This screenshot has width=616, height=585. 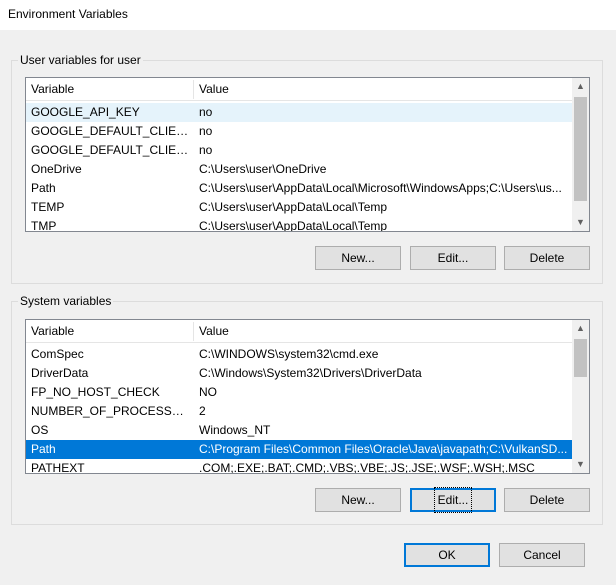 I want to click on variable-value: C:\WINDOWS\system32\cmd.exe, so click(x=289, y=354).